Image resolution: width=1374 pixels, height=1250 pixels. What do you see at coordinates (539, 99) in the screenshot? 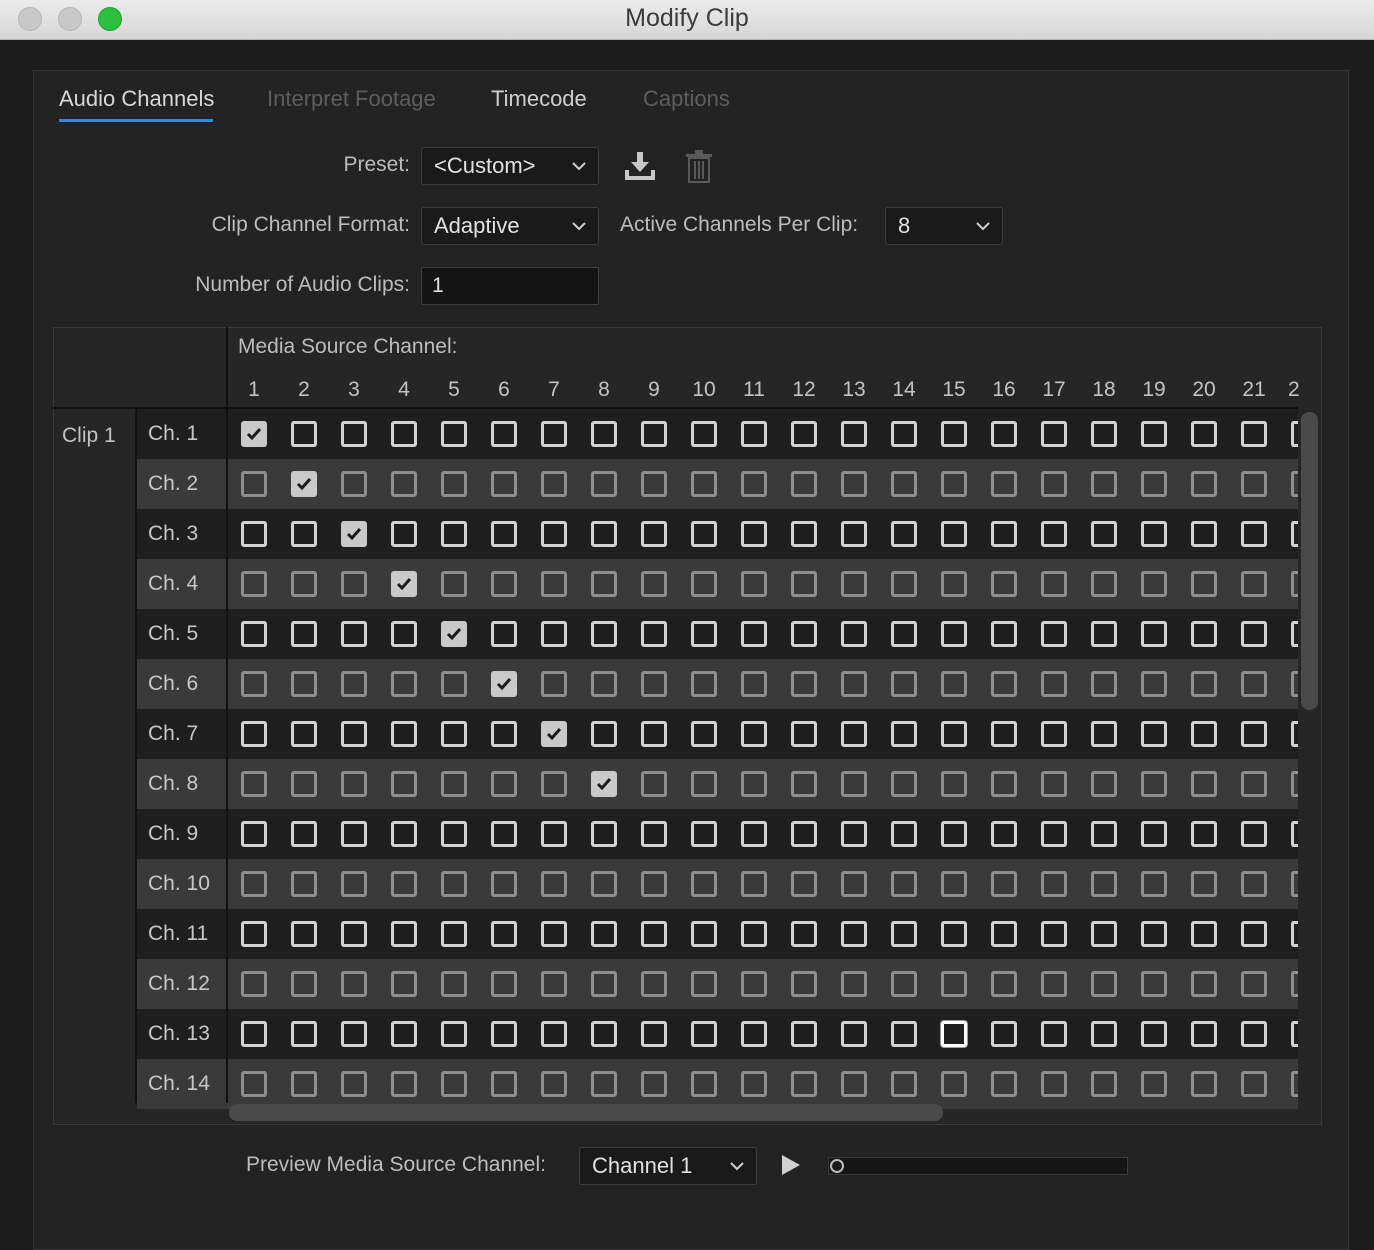
I see `tab-timecode: Timecode` at bounding box center [539, 99].